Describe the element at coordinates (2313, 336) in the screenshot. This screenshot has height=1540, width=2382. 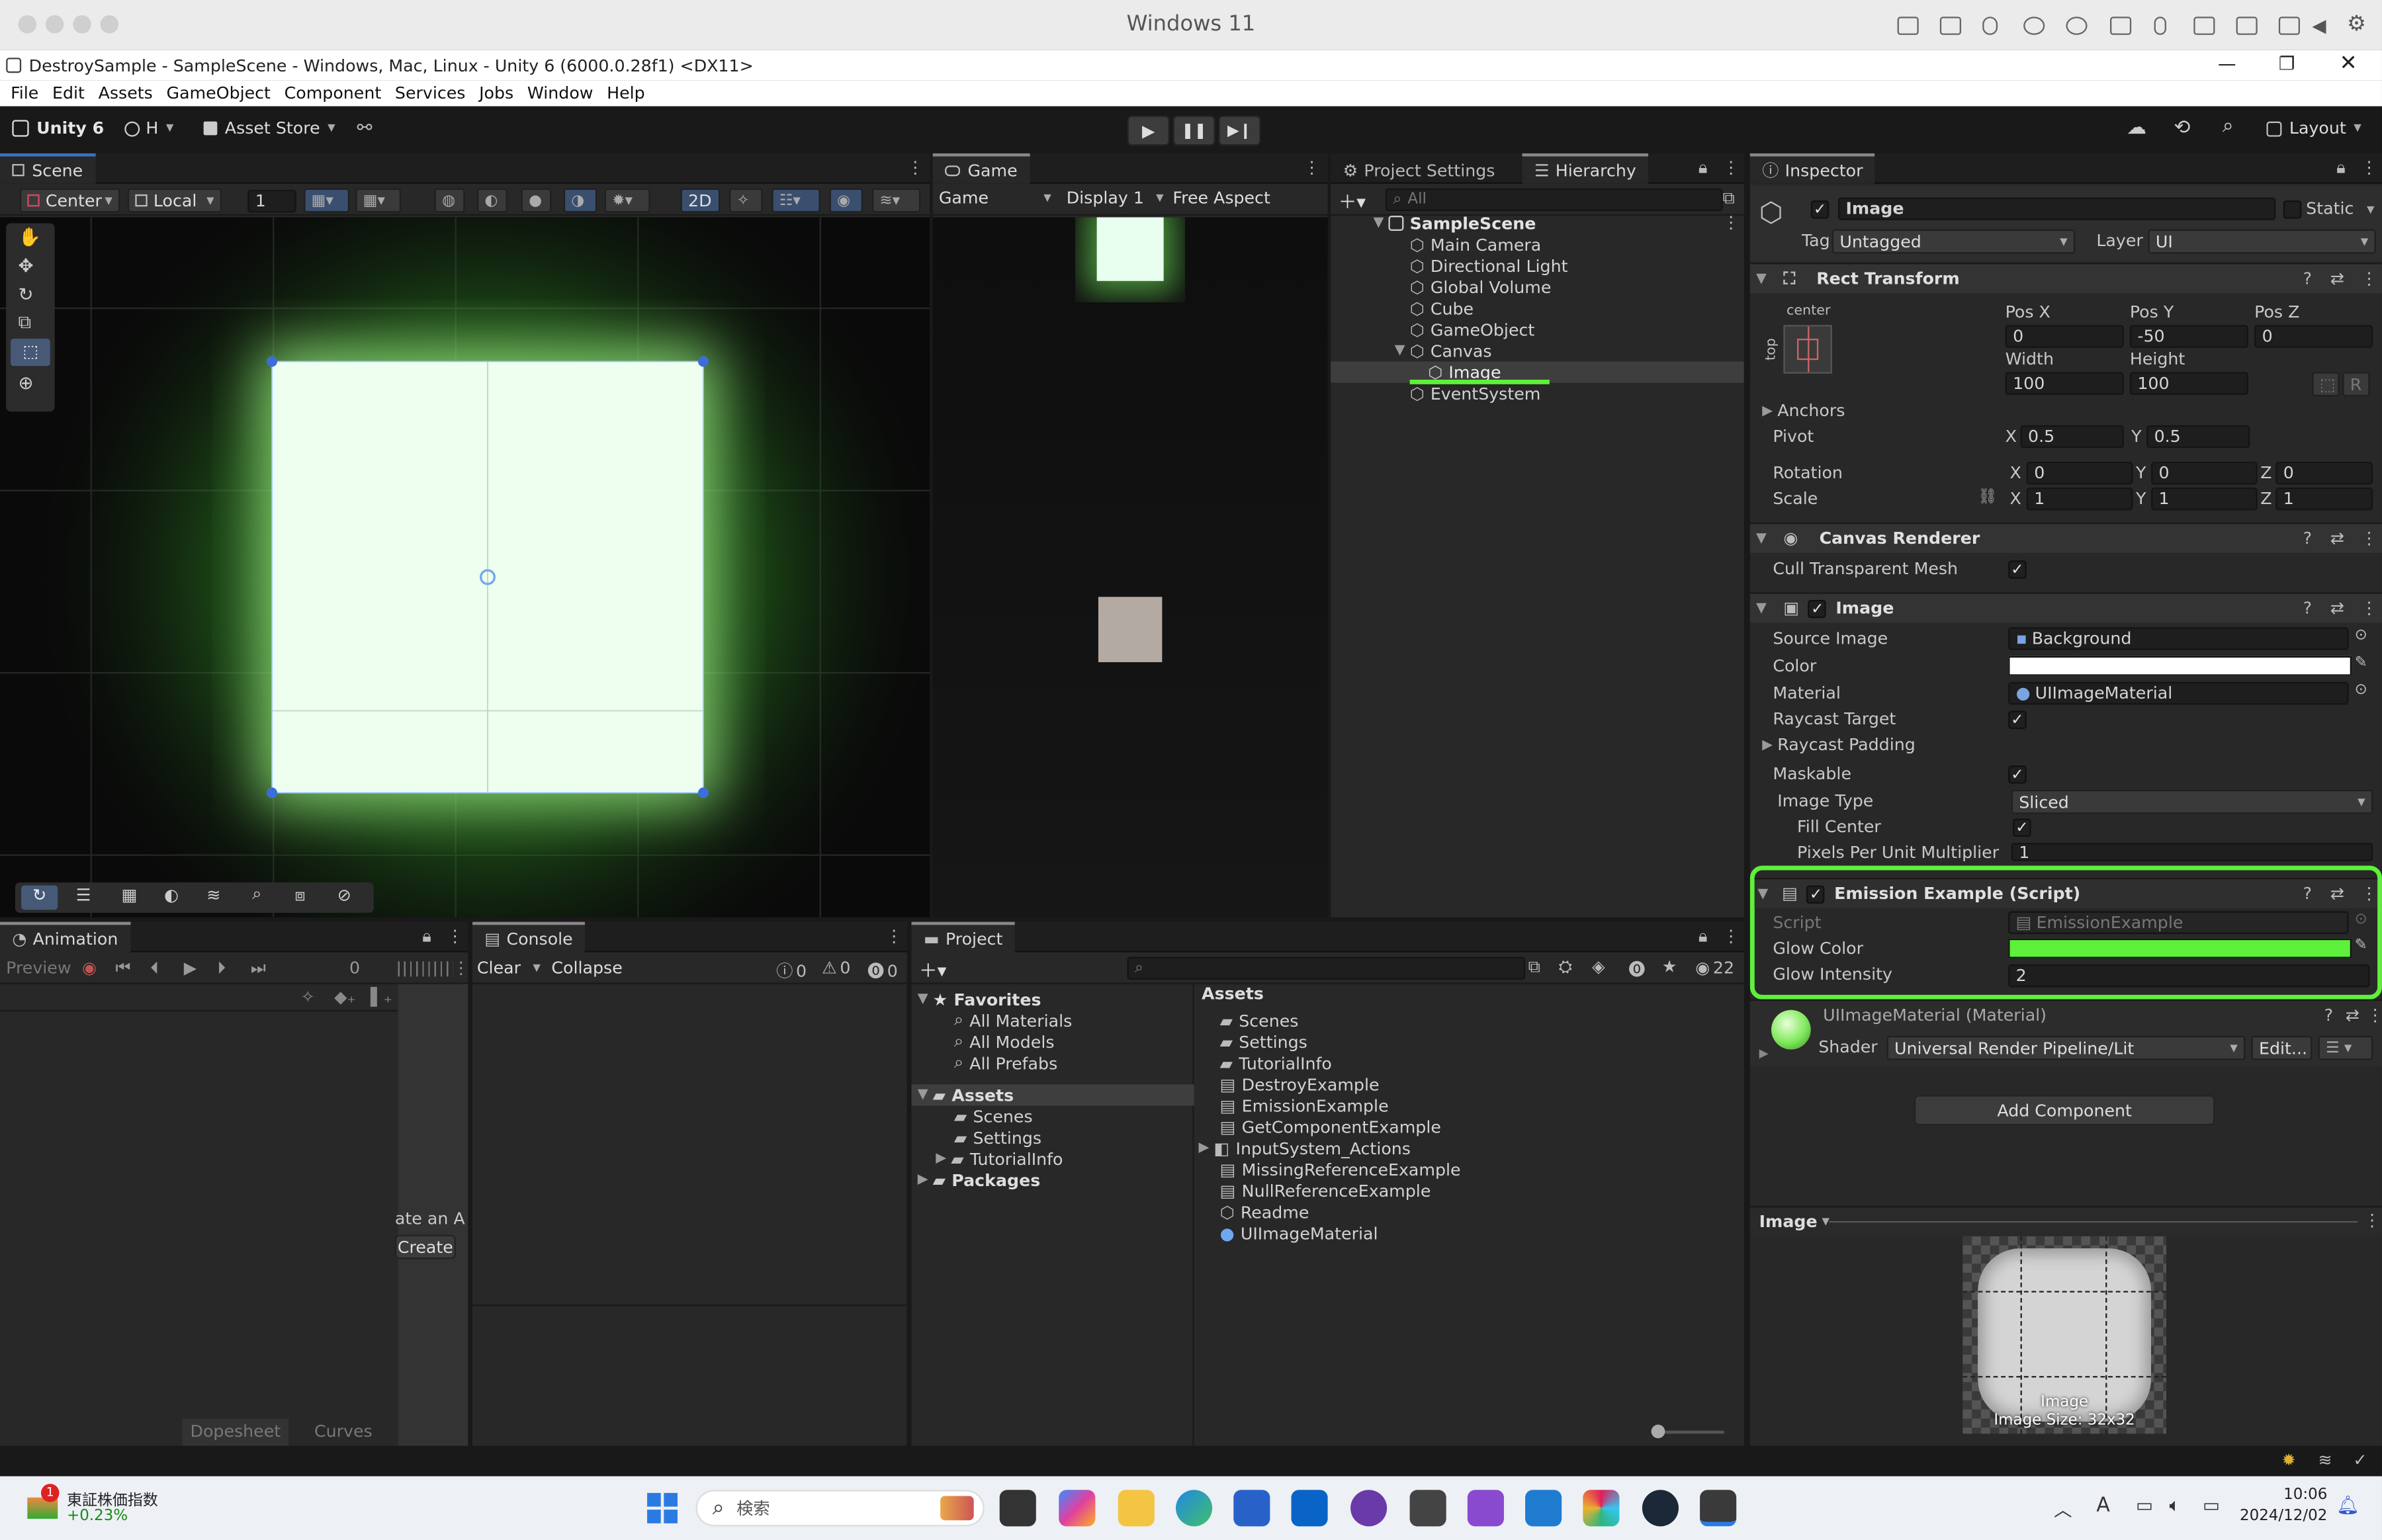
I see `posz-field: 0` at that location.